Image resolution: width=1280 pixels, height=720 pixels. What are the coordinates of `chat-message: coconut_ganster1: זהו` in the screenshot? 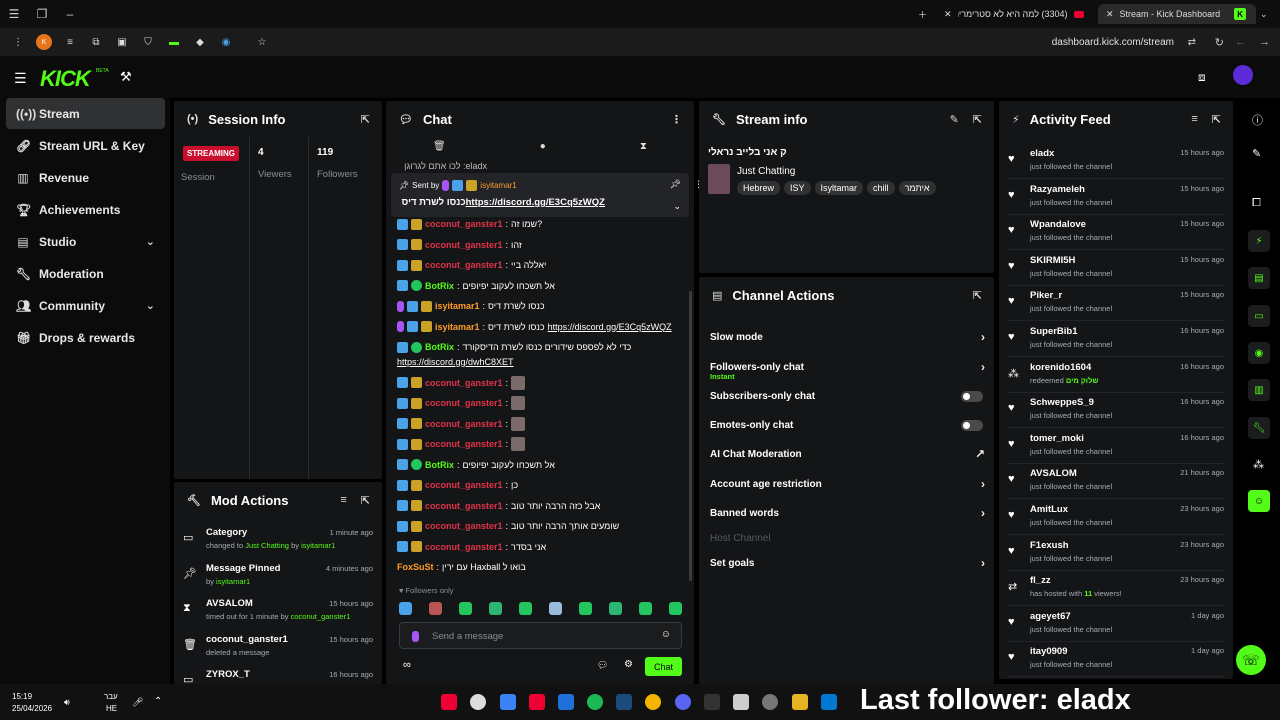 It's located at (459, 245).